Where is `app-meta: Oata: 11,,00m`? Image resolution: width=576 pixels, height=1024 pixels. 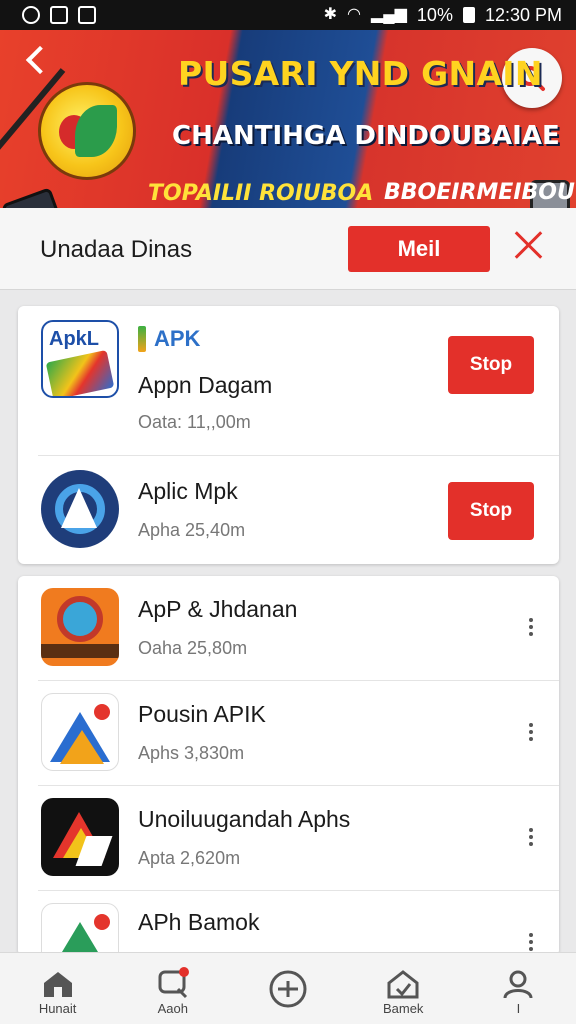 app-meta: Oata: 11,,00m is located at coordinates (194, 422).